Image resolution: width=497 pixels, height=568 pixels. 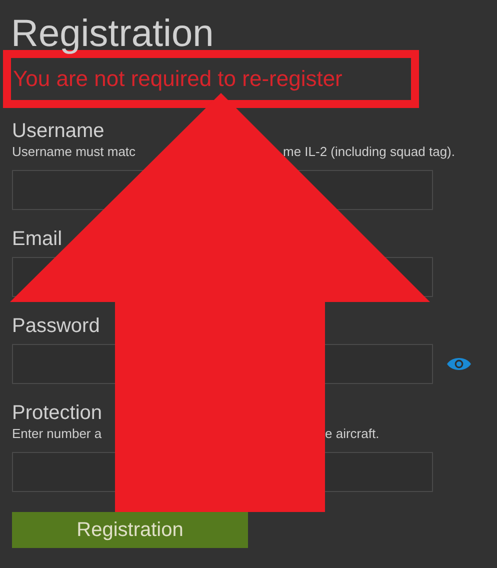 What do you see at coordinates (37, 239) in the screenshot?
I see `field-label: Email` at bounding box center [37, 239].